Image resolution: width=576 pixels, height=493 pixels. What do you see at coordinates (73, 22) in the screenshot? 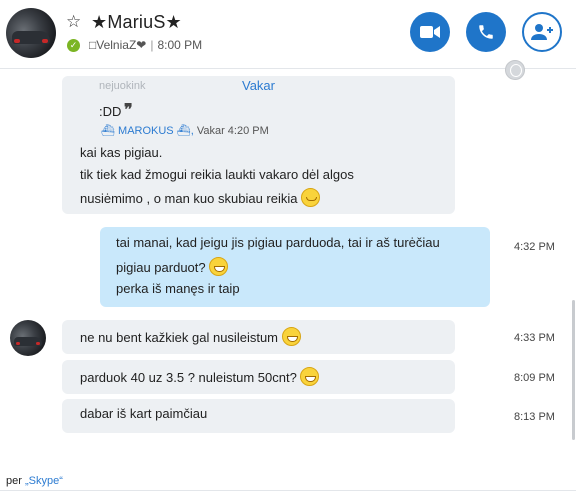
I see `favorite-star-icon: ☆` at bounding box center [73, 22].